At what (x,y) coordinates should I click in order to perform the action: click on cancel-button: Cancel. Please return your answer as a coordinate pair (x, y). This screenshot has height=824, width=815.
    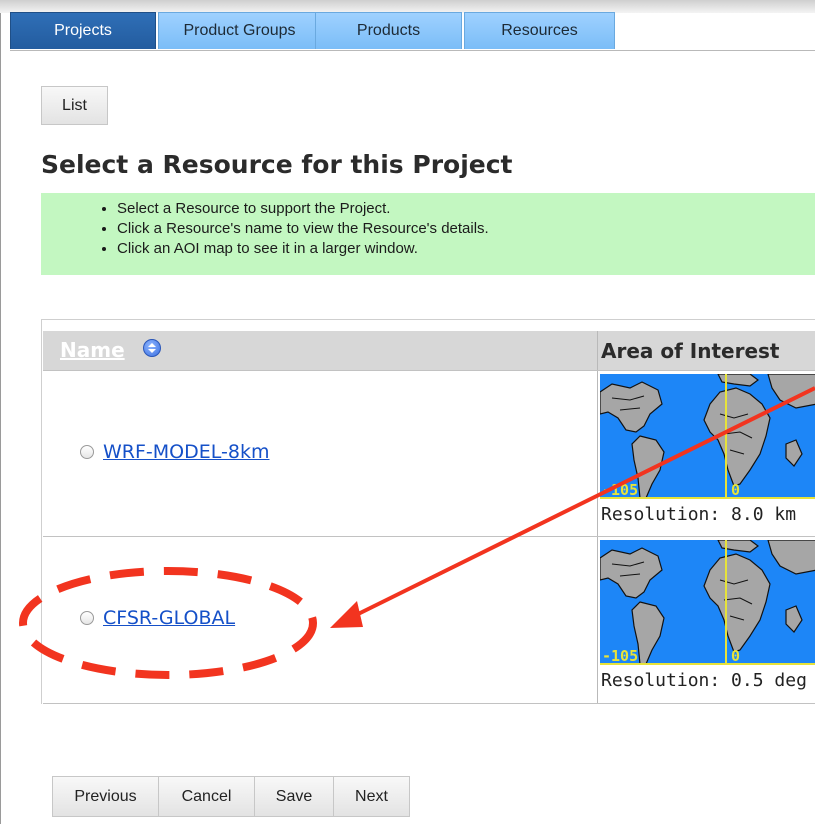
    Looking at the image, I should click on (207, 796).